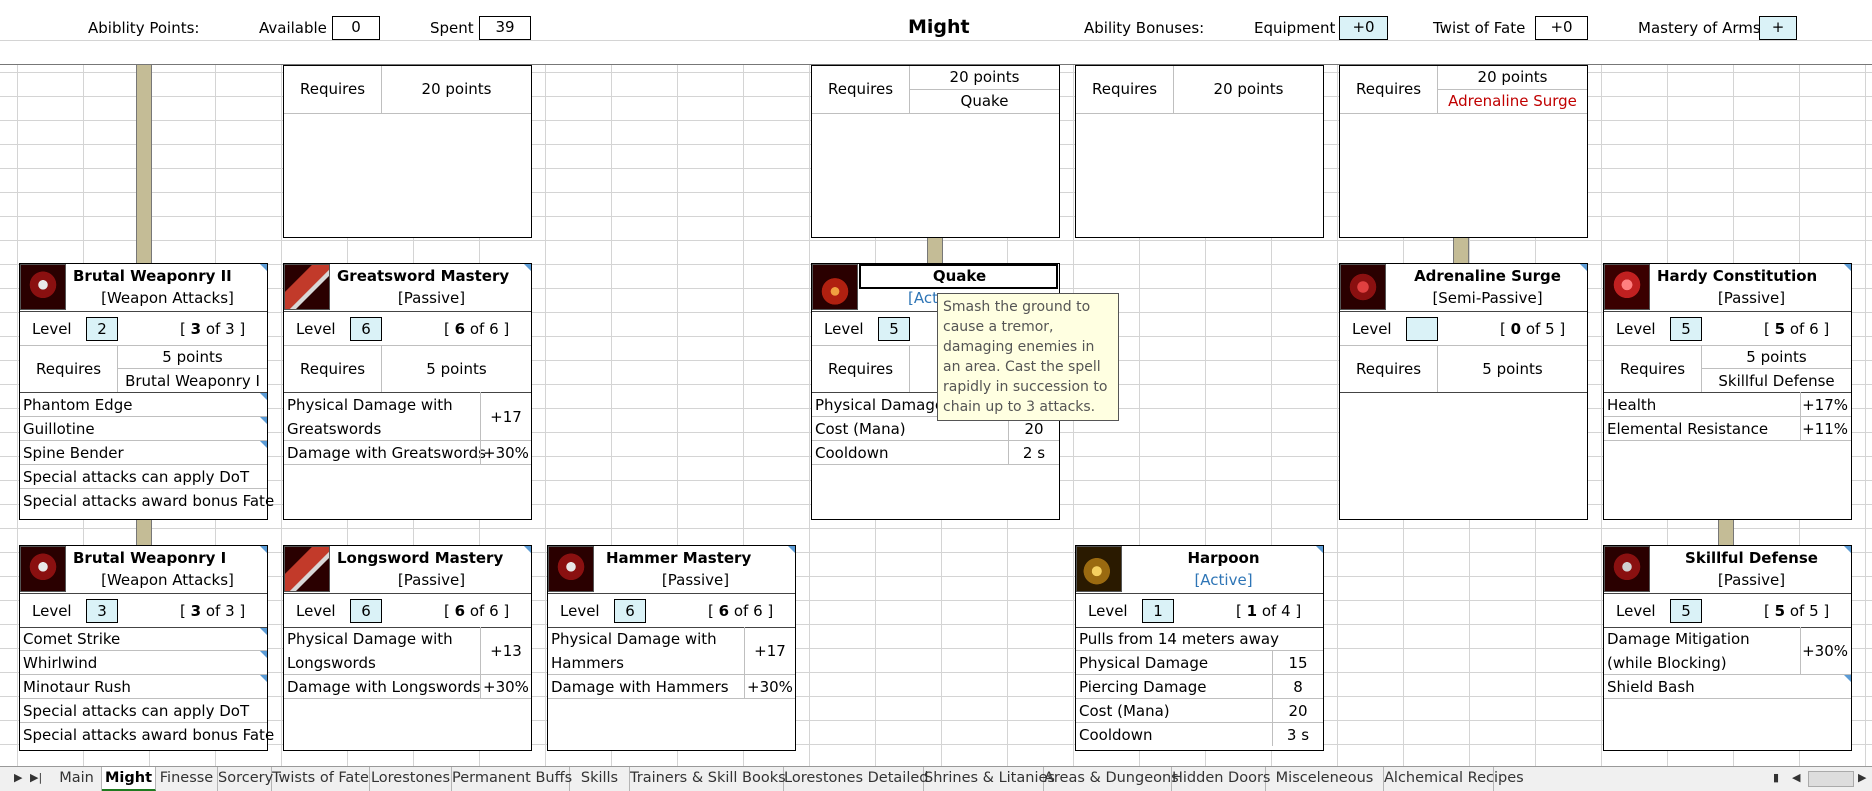 The height and width of the screenshot is (791, 1872). What do you see at coordinates (1111, 779) in the screenshot?
I see `sheet-tab-areas-dungeons: Areas & Dungeons` at bounding box center [1111, 779].